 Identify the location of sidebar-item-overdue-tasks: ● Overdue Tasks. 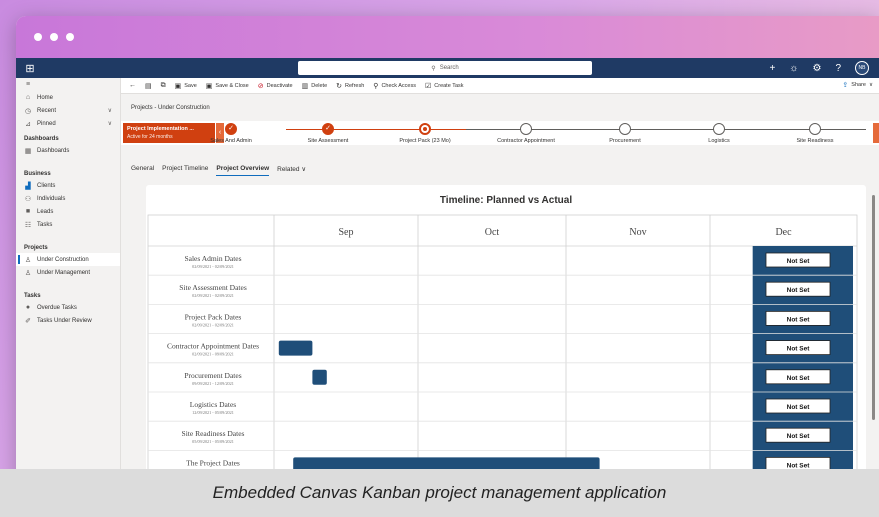
(68, 307).